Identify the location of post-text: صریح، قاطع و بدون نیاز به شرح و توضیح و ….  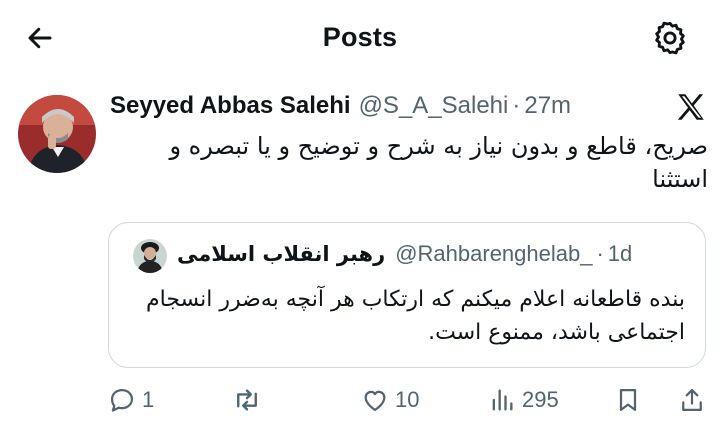
(438, 162).